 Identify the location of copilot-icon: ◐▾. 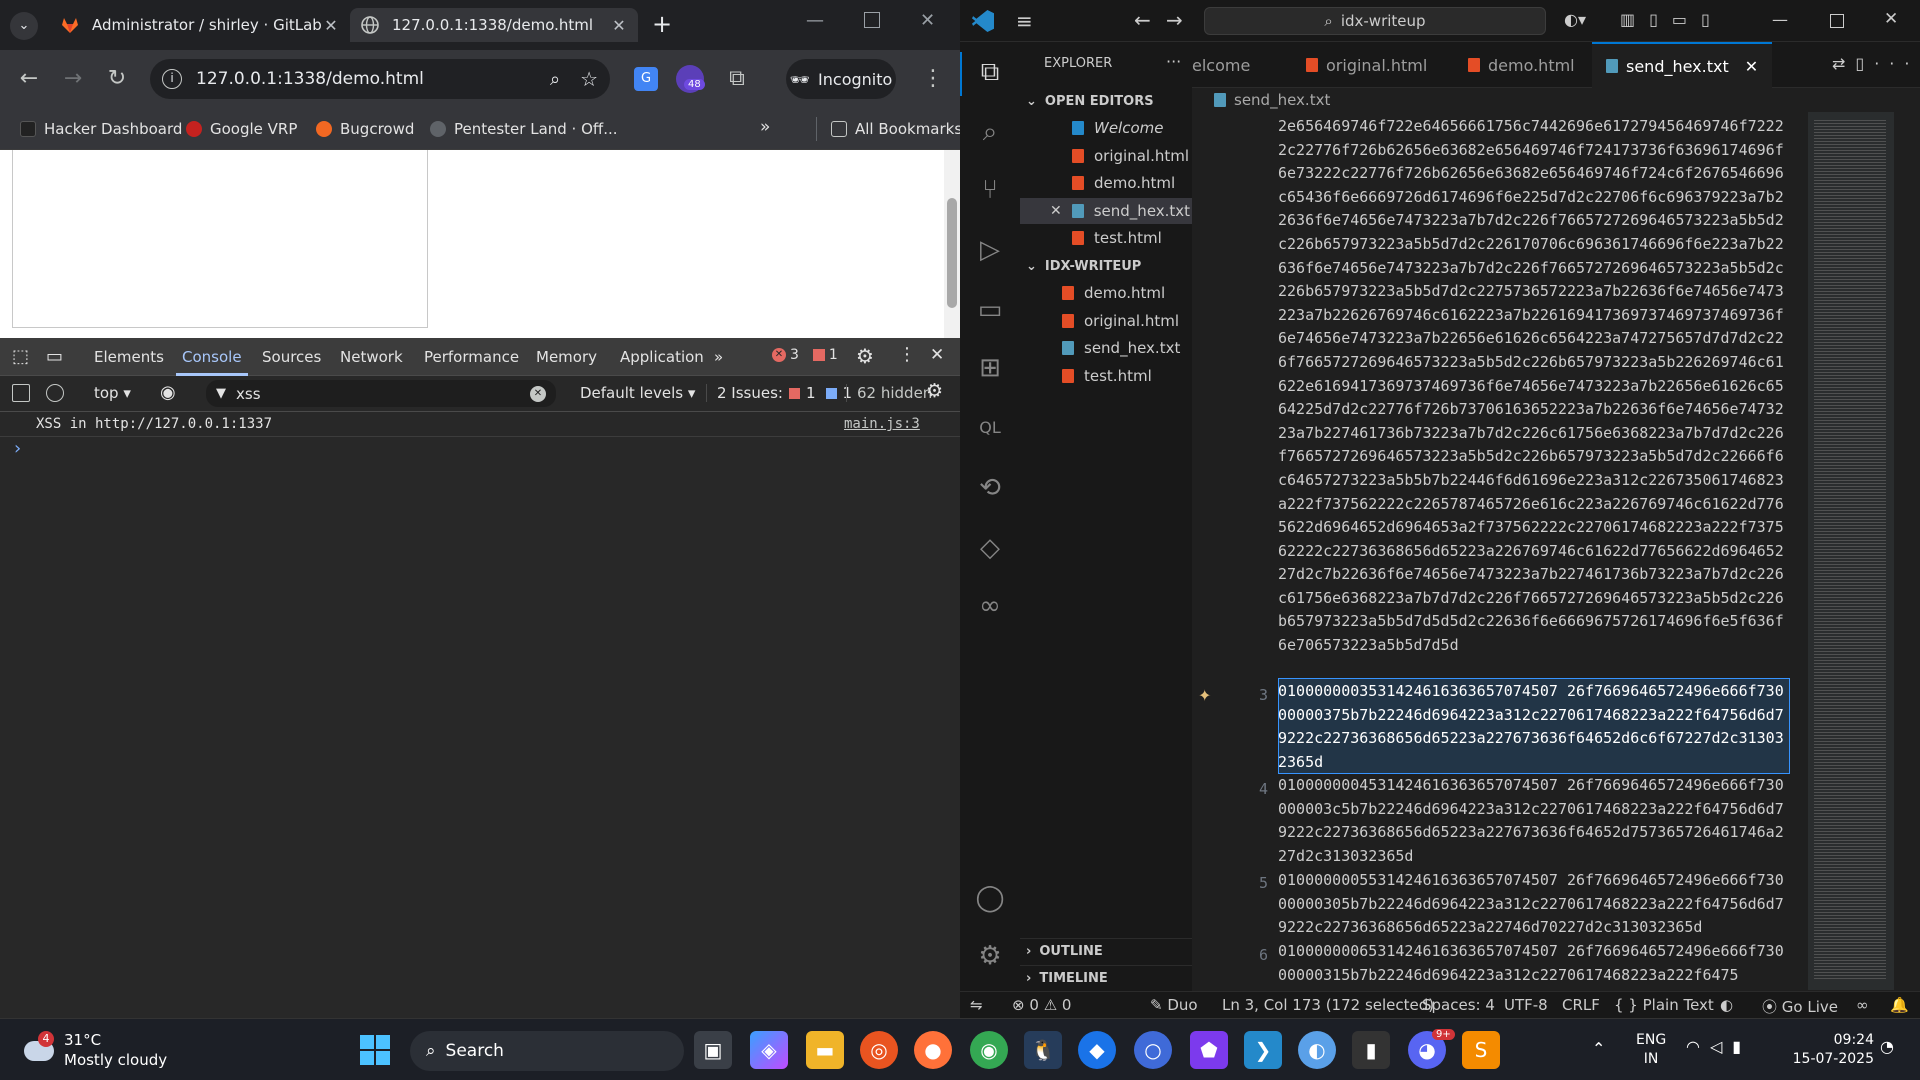
(1575, 19).